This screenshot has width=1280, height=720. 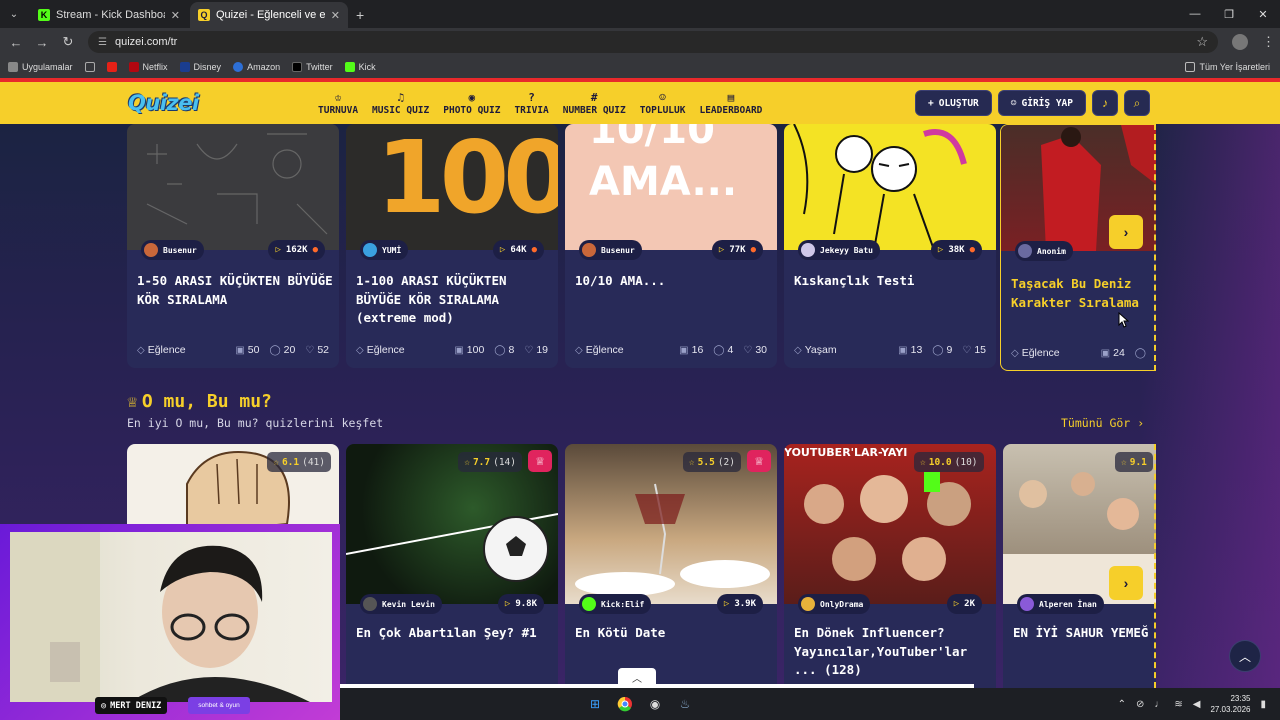 What do you see at coordinates (625, 704) in the screenshot?
I see `chrome-icon` at bounding box center [625, 704].